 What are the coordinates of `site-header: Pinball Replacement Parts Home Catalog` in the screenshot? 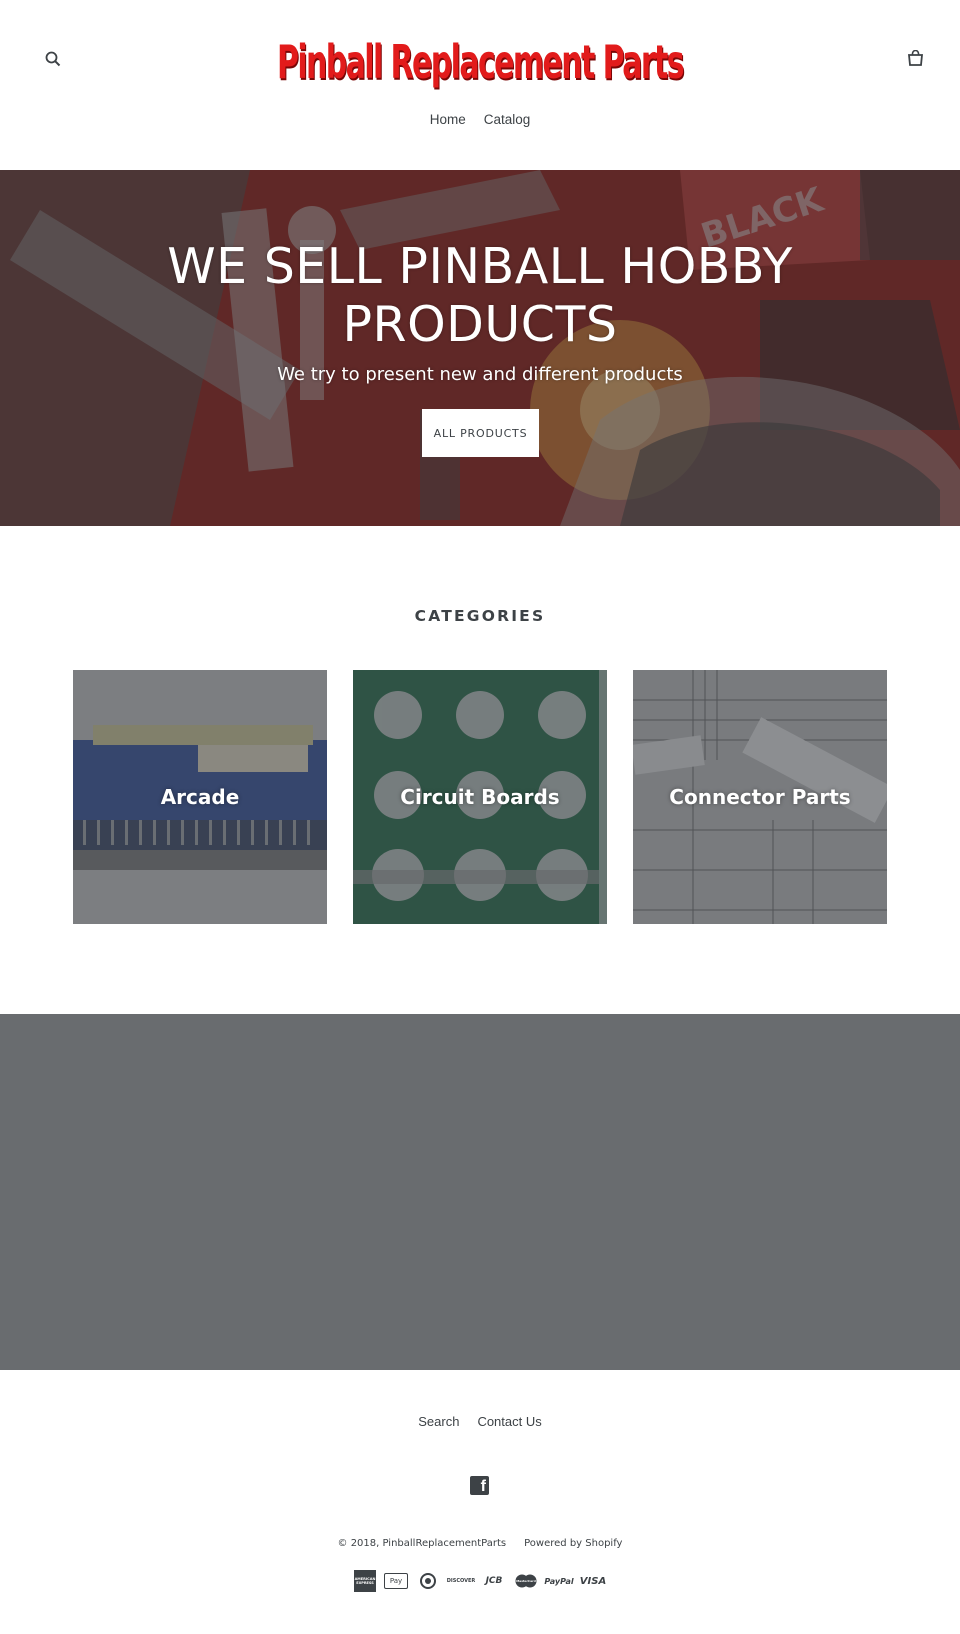 It's located at (480, 85).